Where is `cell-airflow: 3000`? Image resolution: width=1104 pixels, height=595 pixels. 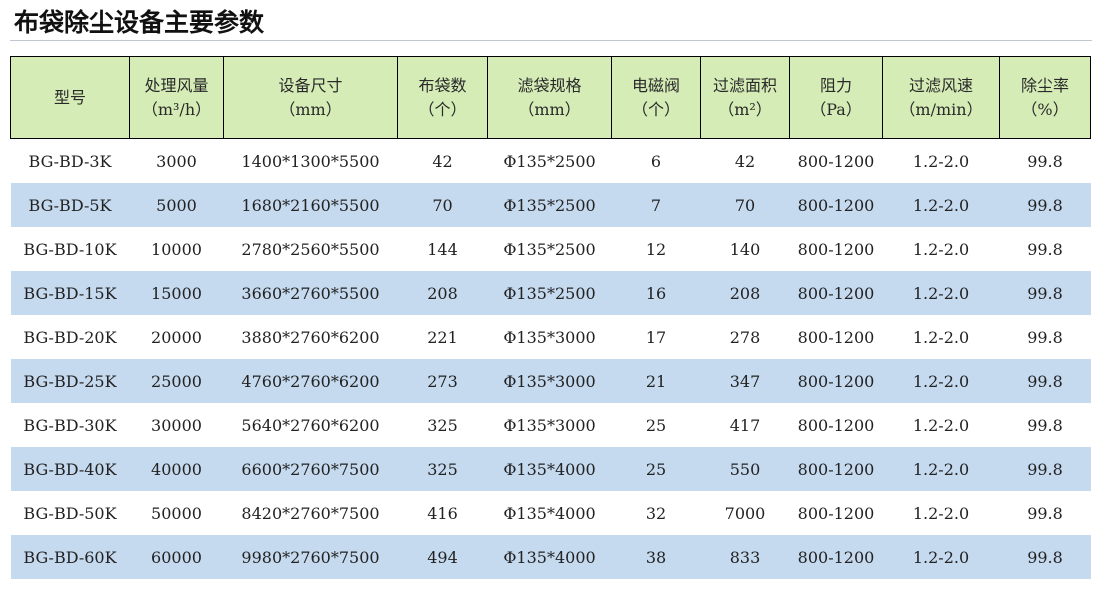
cell-airflow: 3000 is located at coordinates (176, 160).